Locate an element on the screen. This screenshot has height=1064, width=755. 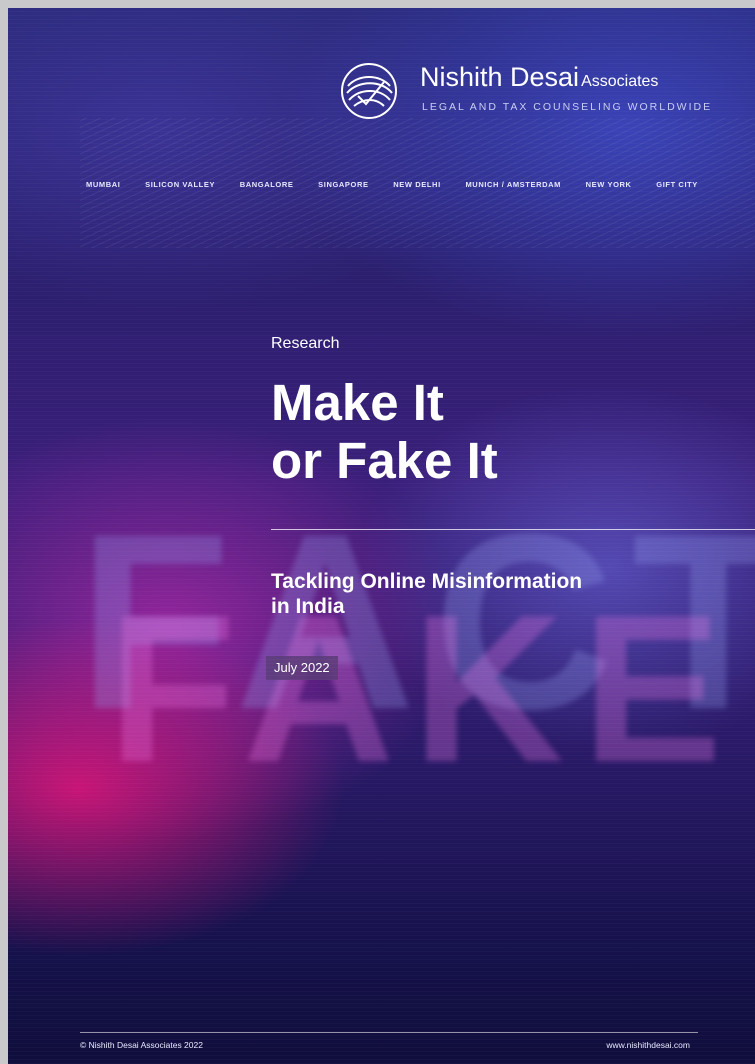
document-category: Research is located at coordinates (305, 343).